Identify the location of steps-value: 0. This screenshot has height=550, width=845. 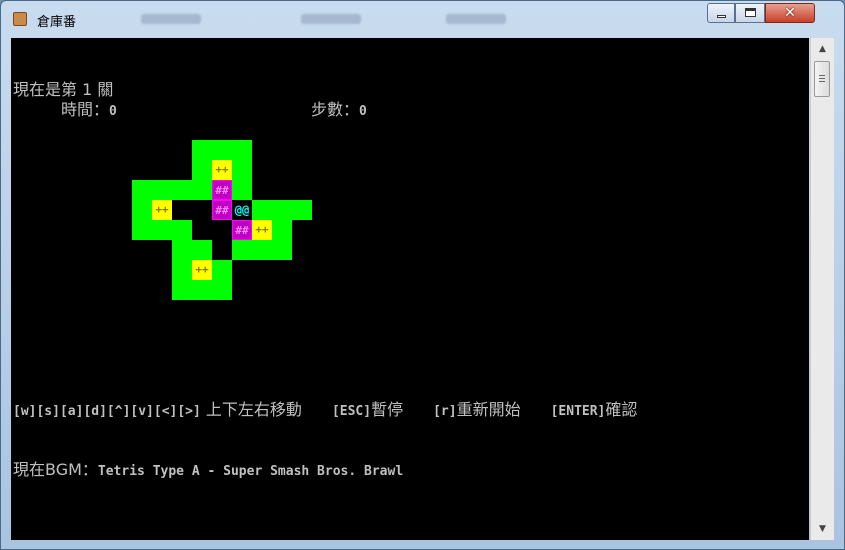
(363, 111).